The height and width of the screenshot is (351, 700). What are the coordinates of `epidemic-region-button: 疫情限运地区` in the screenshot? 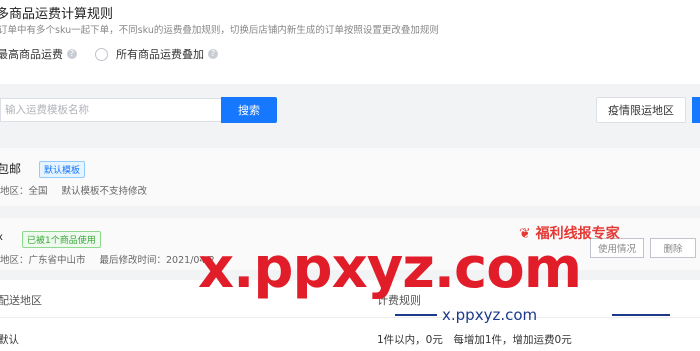 It's located at (641, 110).